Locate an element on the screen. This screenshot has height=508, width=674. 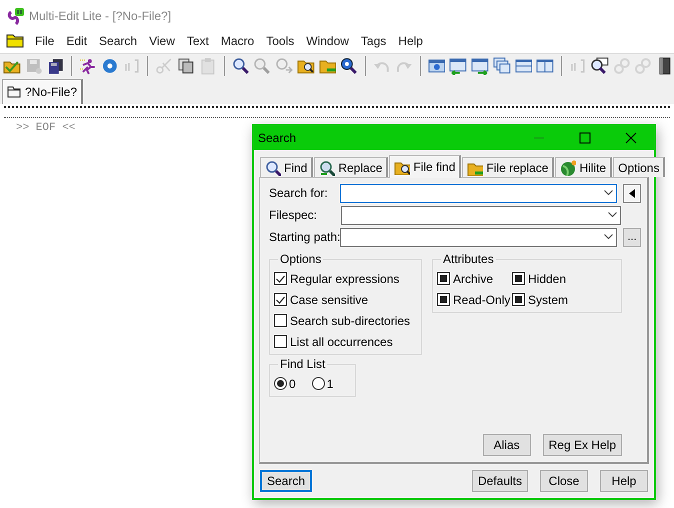
triangle-left-icon is located at coordinates (632, 193).